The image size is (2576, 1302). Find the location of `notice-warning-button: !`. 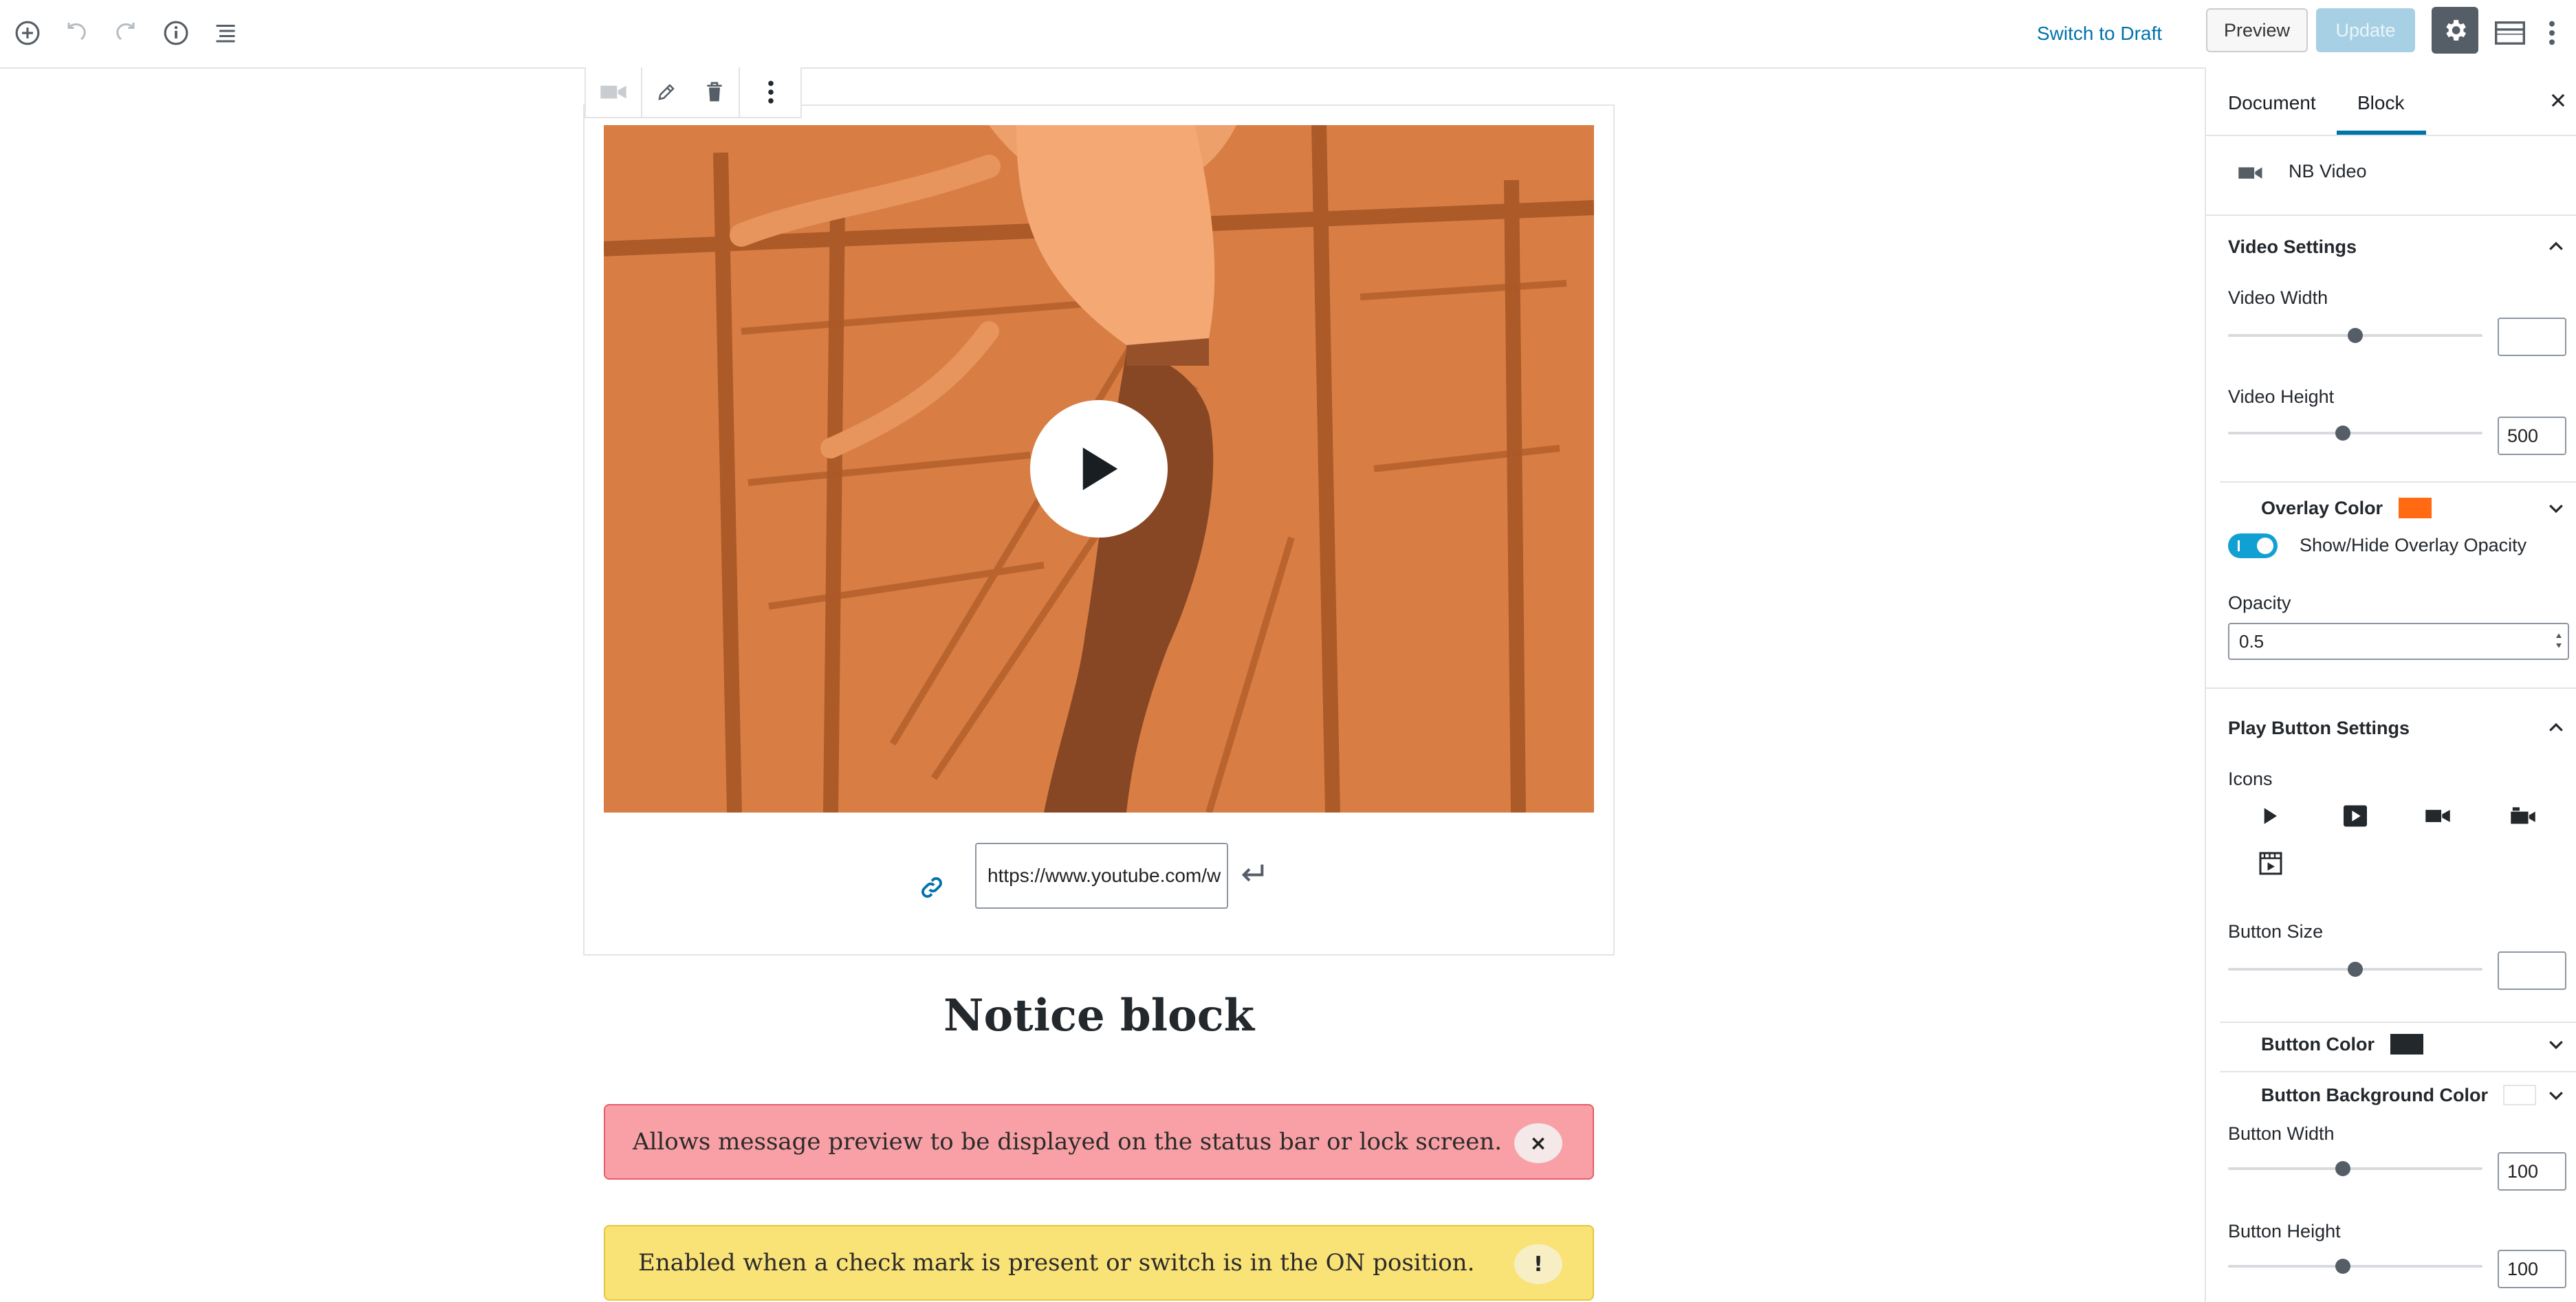

notice-warning-button: ! is located at coordinates (1538, 1264).